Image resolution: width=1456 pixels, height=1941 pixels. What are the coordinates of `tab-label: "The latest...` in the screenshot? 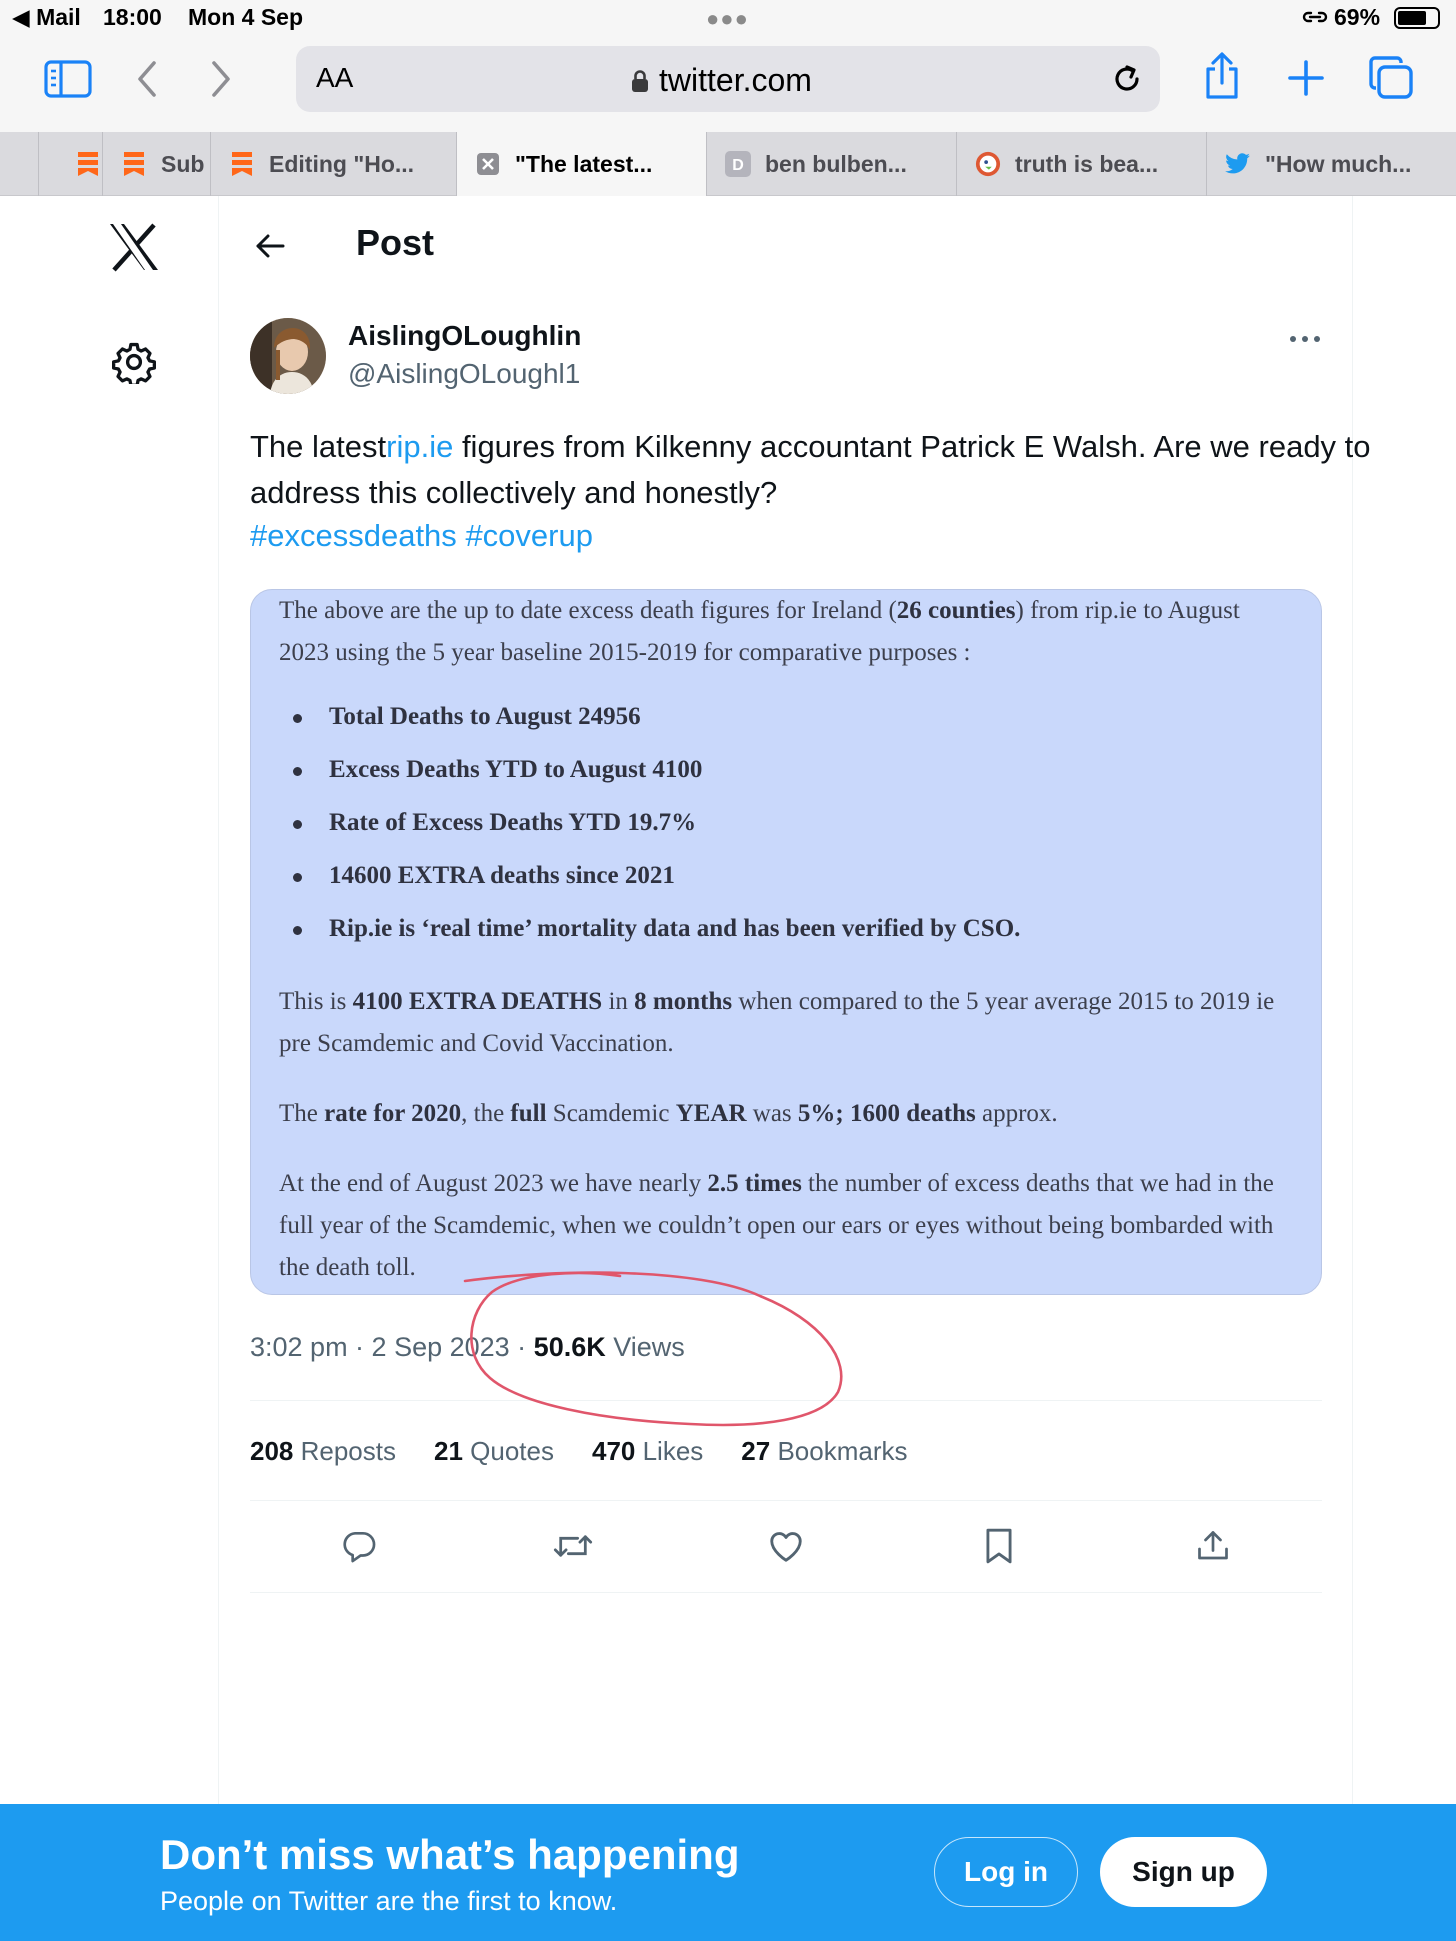 It's located at (584, 163).